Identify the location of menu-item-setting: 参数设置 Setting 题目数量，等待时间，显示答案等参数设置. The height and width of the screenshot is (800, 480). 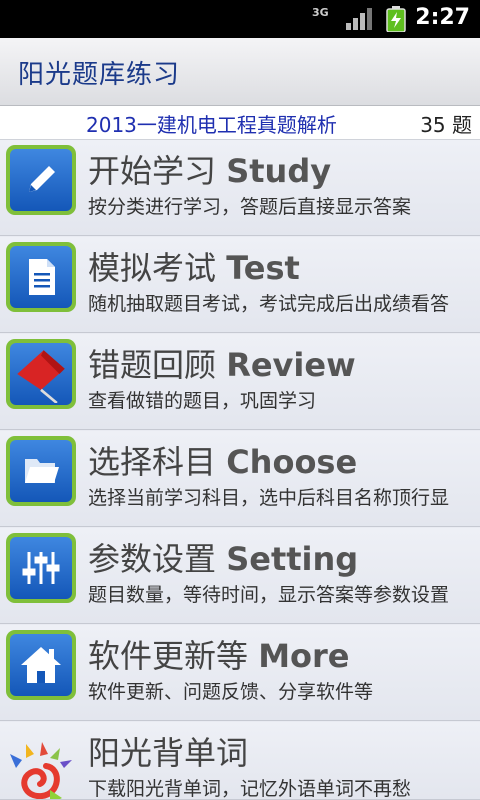
(240, 576).